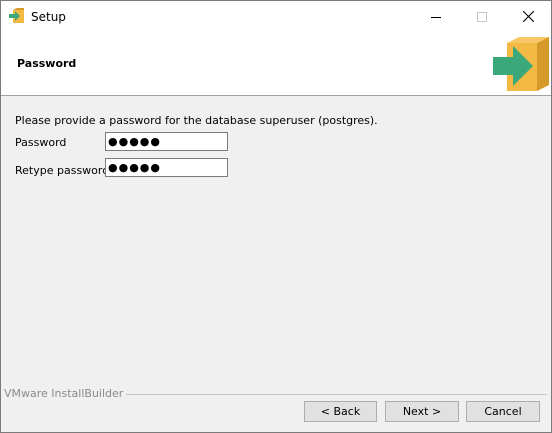 Image resolution: width=552 pixels, height=433 pixels. I want to click on window-title: Setup, so click(48, 17).